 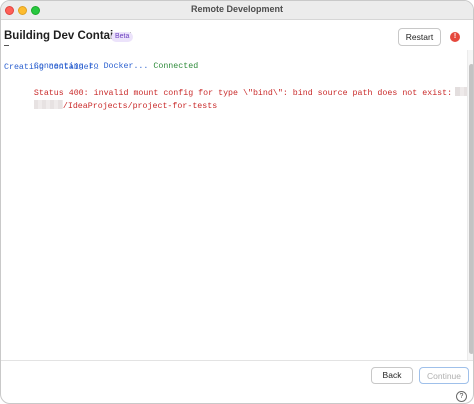 I want to click on back-button: Back, so click(x=392, y=375).